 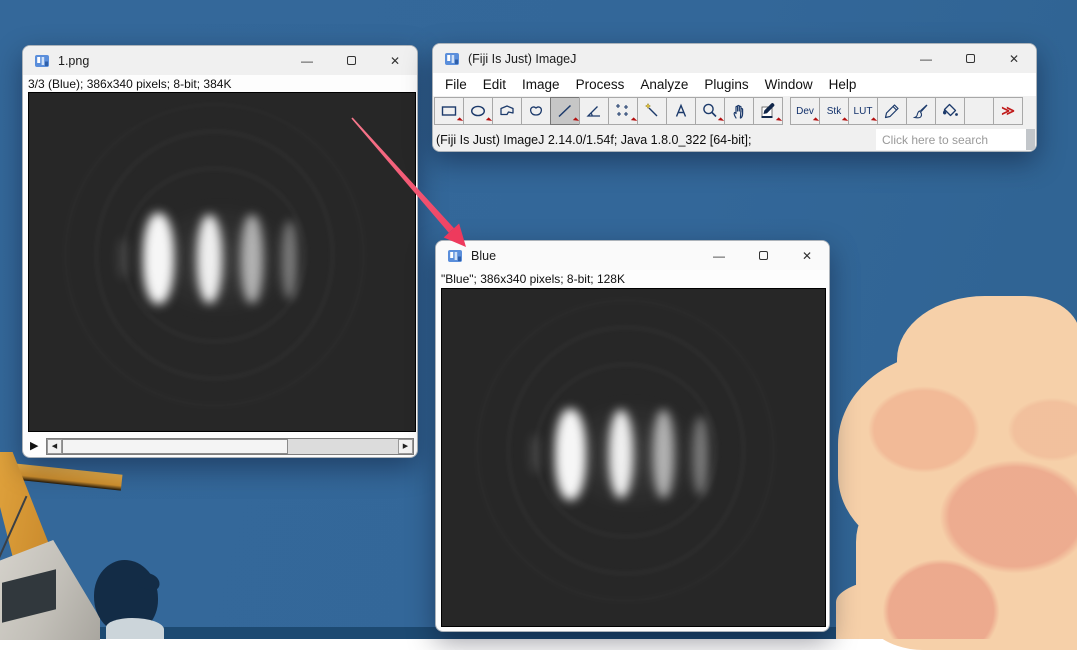 I want to click on window-title: 1.png, so click(x=74, y=60).